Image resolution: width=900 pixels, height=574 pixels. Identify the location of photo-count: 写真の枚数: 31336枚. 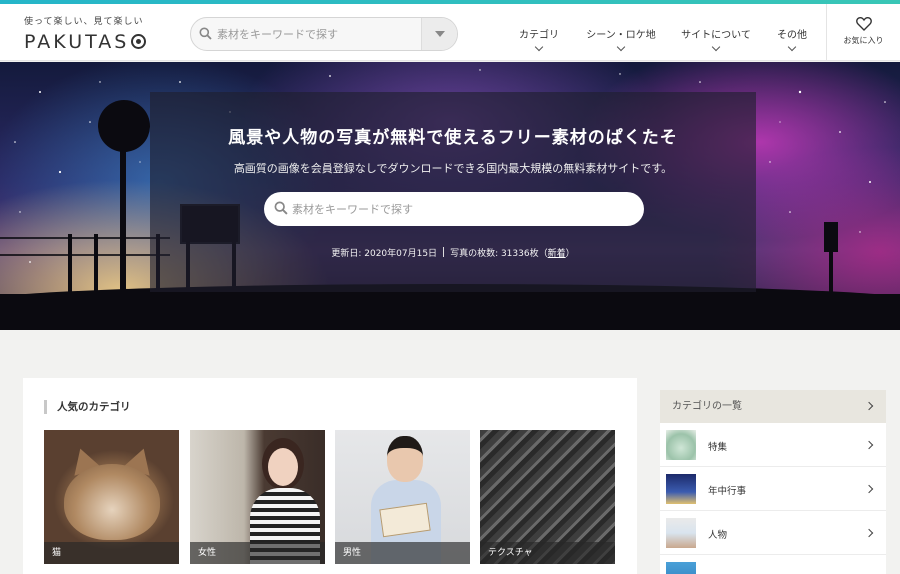
(494, 254).